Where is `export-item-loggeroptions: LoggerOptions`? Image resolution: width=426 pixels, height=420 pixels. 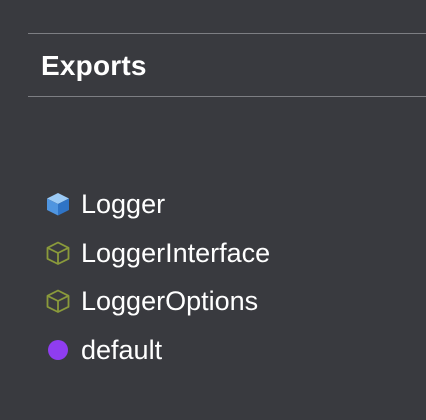
export-item-loggeroptions: LoggerOptions is located at coordinates (157, 301).